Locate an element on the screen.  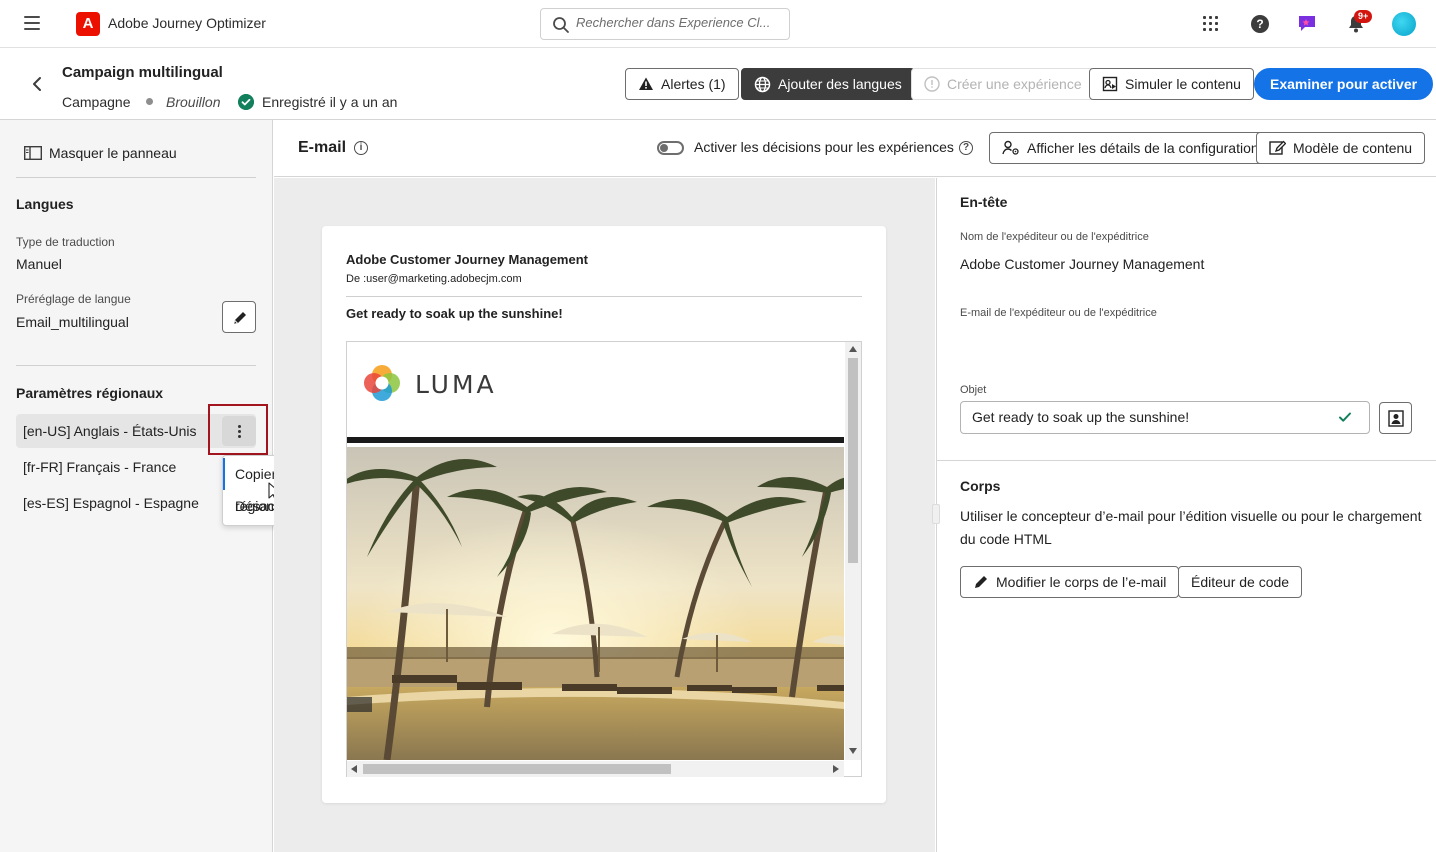
header-section-heading: En-tête is located at coordinates (984, 202).